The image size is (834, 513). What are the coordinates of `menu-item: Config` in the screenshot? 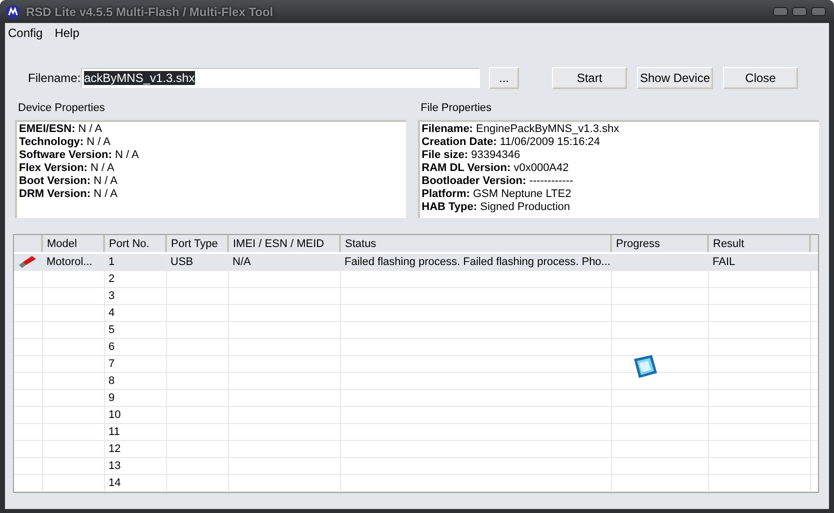 It's located at (25, 33).